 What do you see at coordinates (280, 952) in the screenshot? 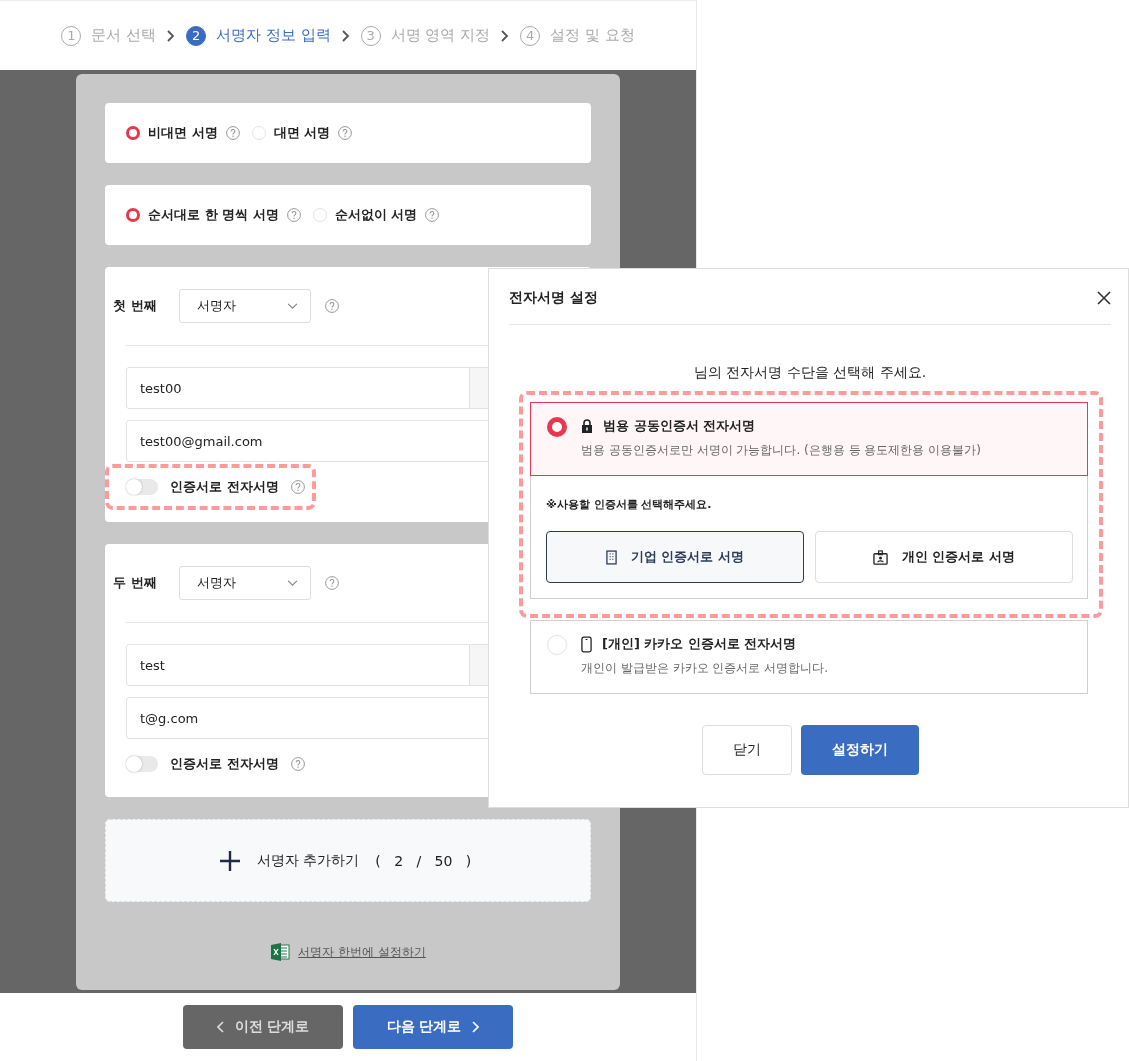
I see `spreadsheet-icon` at bounding box center [280, 952].